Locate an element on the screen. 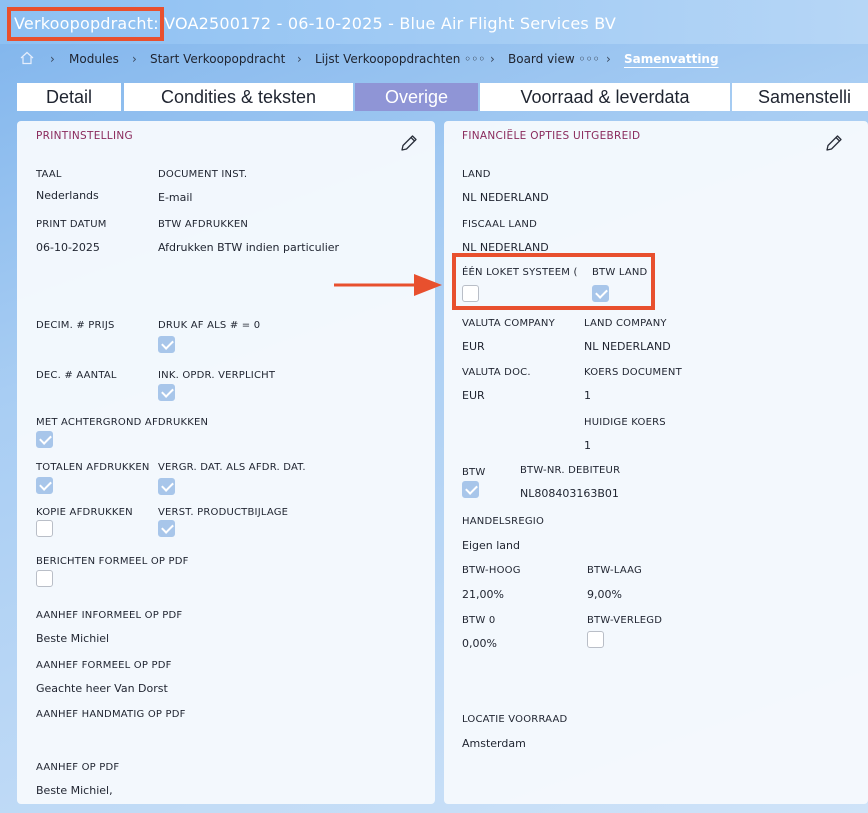 This screenshot has width=868, height=813. verst-productbijlage-label: VERST. PRODUCTBIJLAGE is located at coordinates (223, 512).